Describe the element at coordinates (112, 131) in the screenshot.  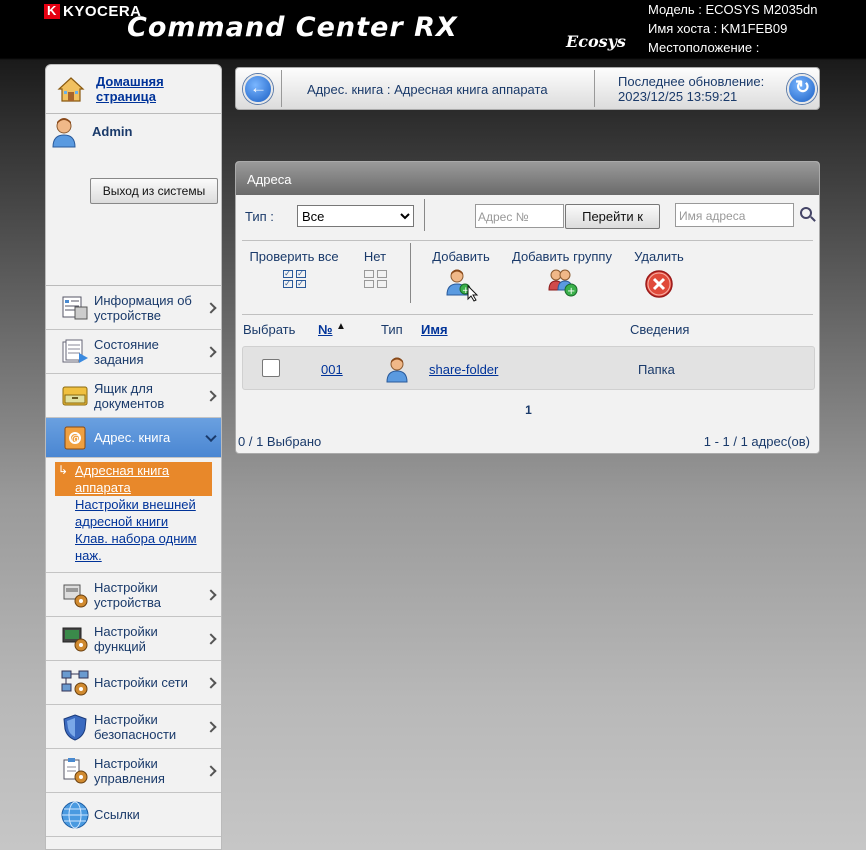
I see `user-name: Admin` at that location.